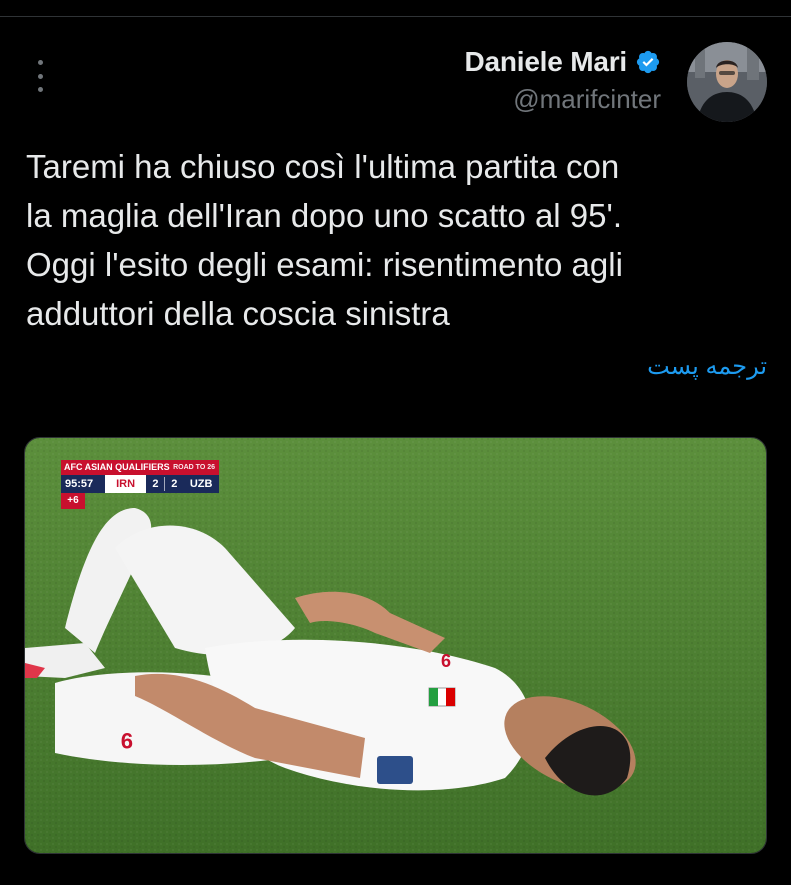 This screenshot has width=791, height=885. I want to click on author-handle: @marifcinter, so click(562, 99).